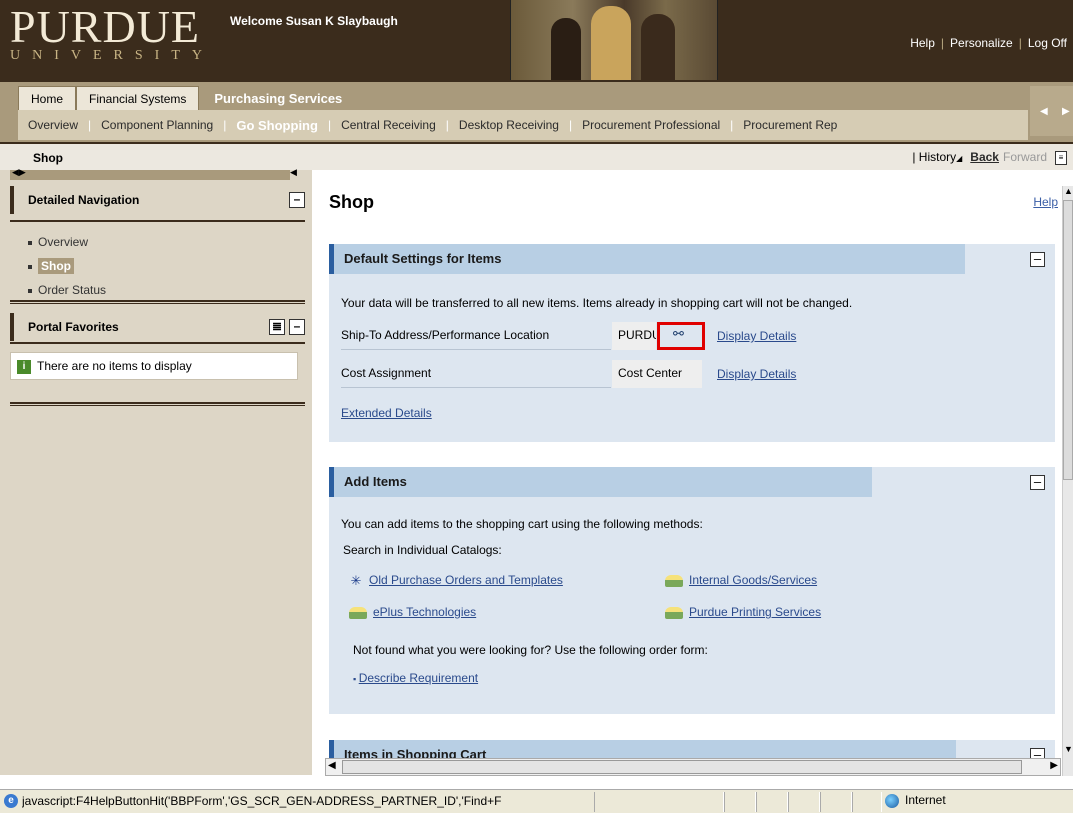 The image size is (1073, 813). Describe the element at coordinates (388, 125) in the screenshot. I see `subtab-central-receiving: Central Receiving` at that location.